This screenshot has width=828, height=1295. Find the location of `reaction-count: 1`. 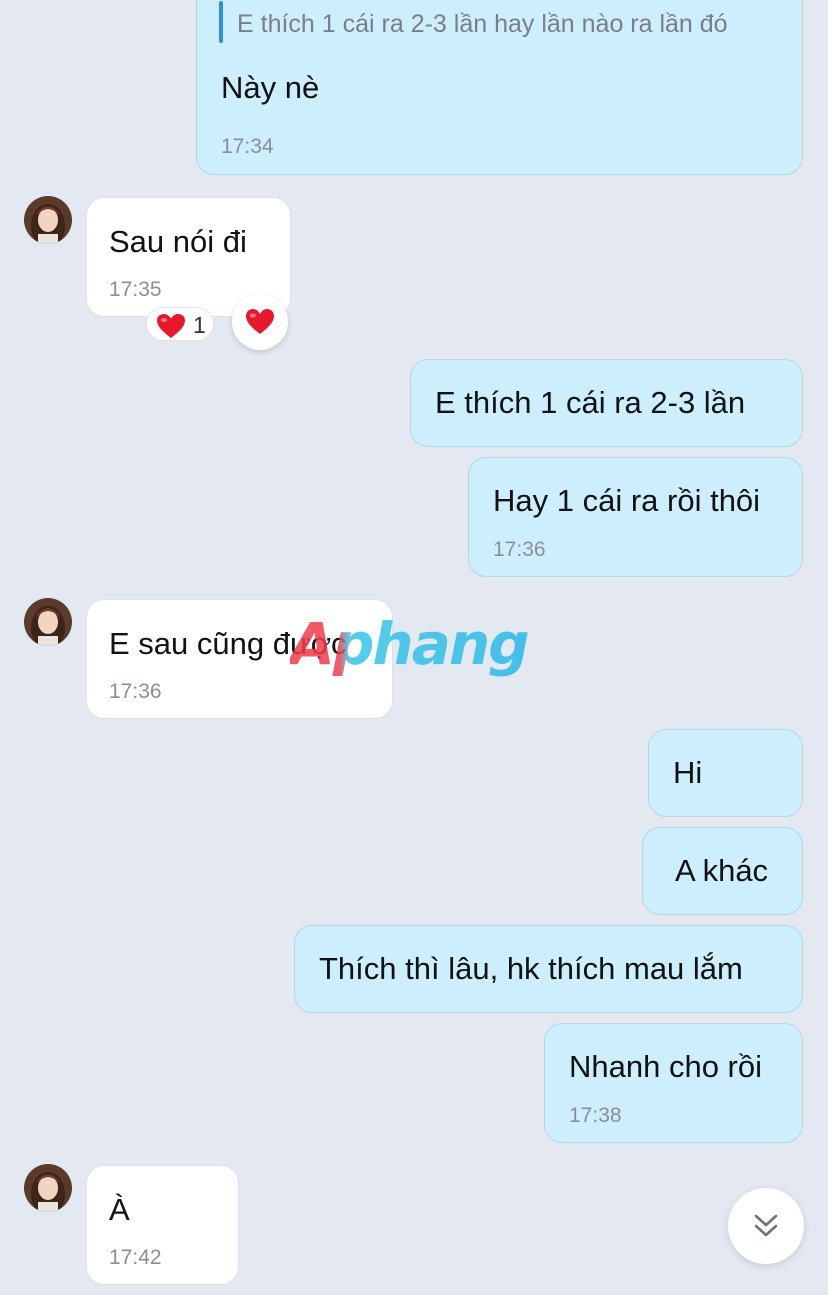

reaction-count: 1 is located at coordinates (199, 325).